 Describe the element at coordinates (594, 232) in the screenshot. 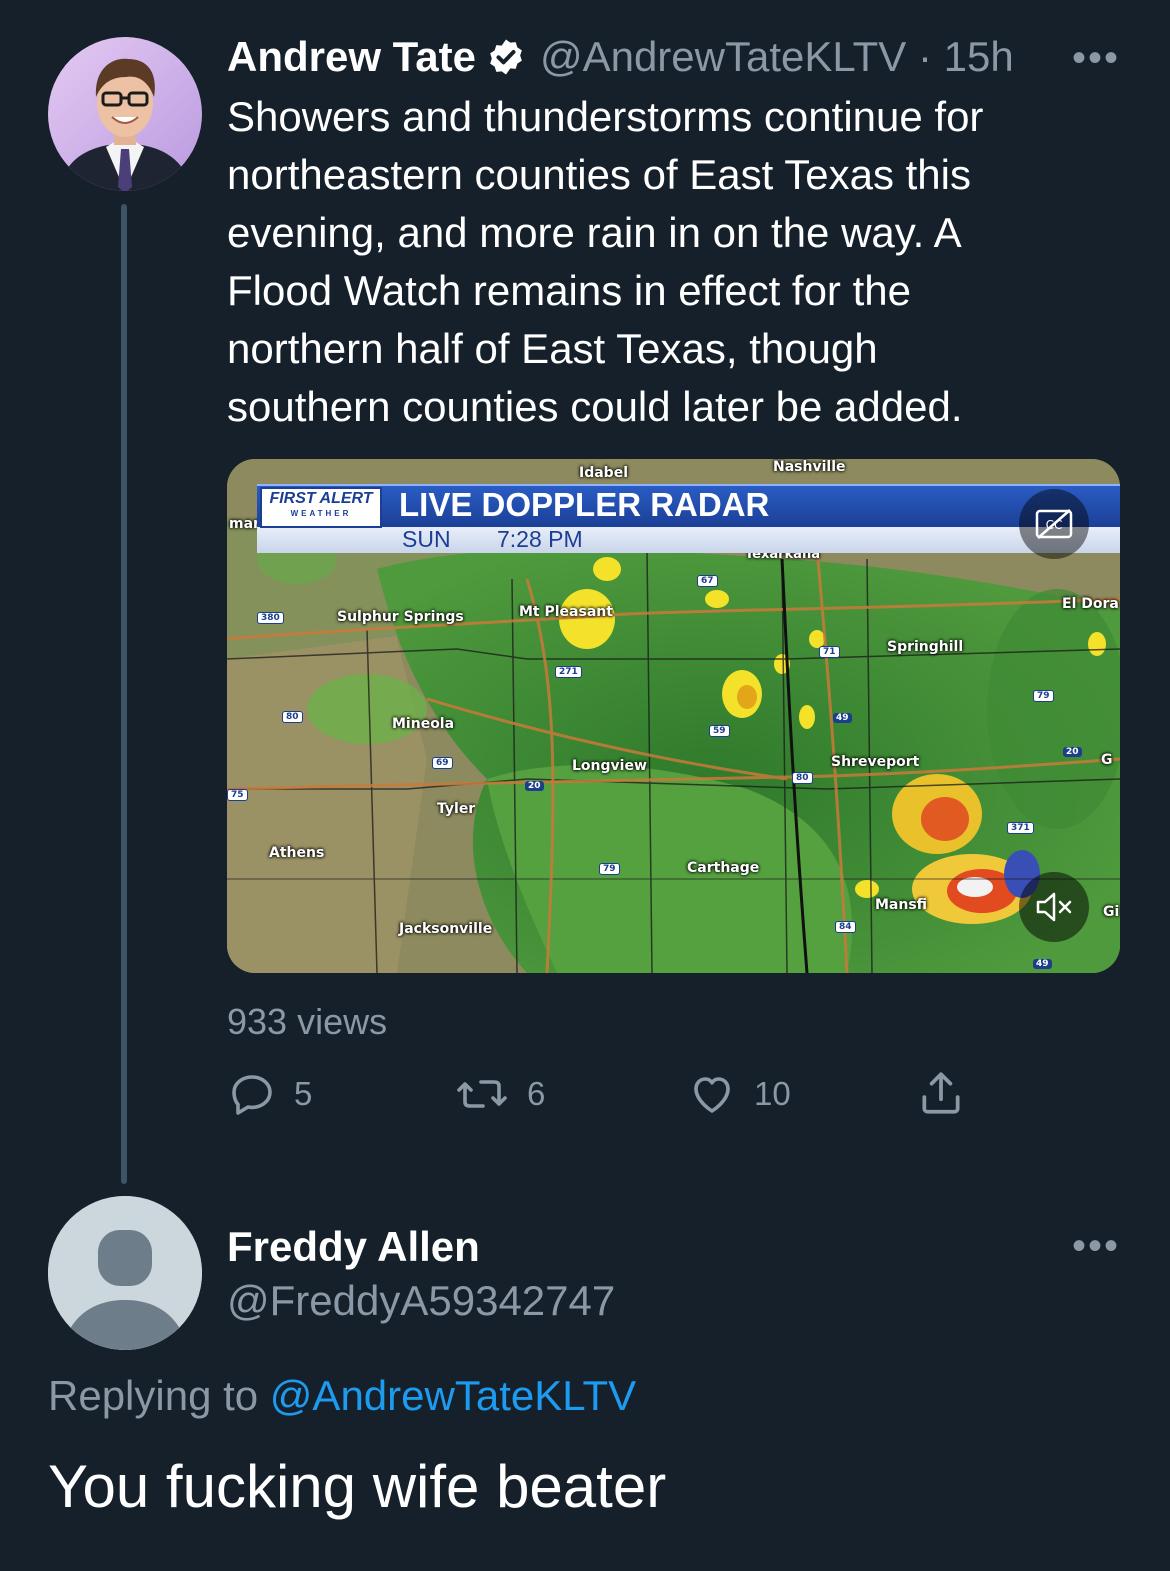

I see `tweet-text-line: evening, and more rain in on the way. A` at that location.